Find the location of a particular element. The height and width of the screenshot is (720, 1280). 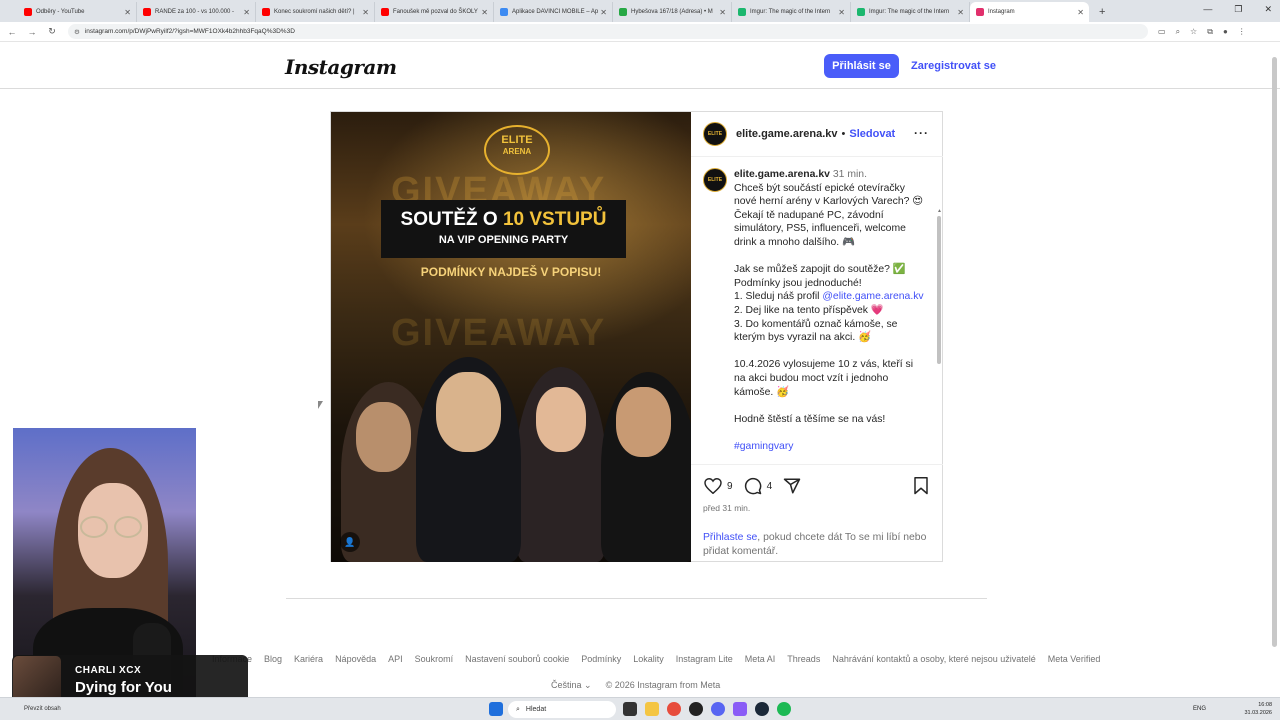

steam-icon is located at coordinates (762, 709).